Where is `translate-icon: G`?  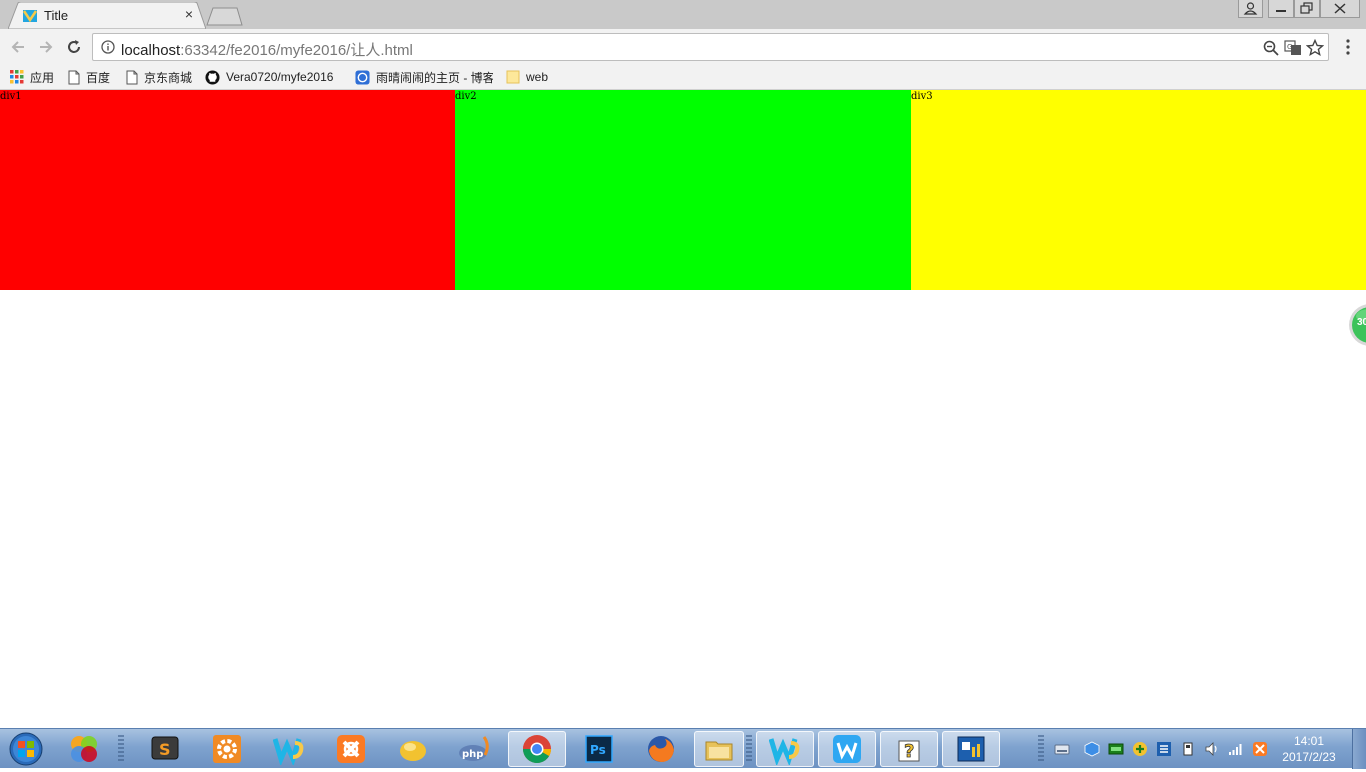
translate-icon: G is located at coordinates (1293, 48).